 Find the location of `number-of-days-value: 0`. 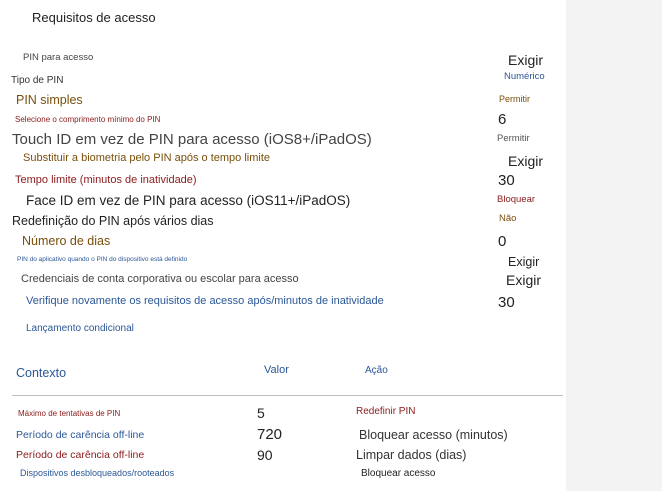

number-of-days-value: 0 is located at coordinates (502, 241).